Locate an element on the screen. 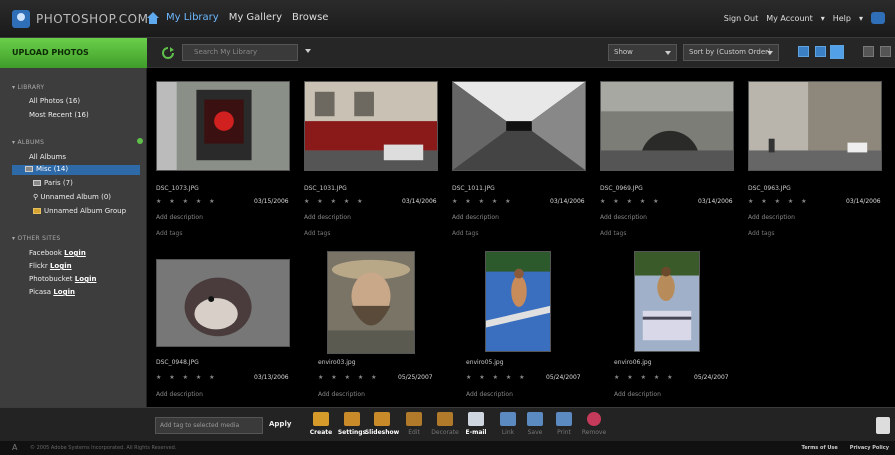 The image size is (895, 455). refresh-icon is located at coordinates (168, 53).